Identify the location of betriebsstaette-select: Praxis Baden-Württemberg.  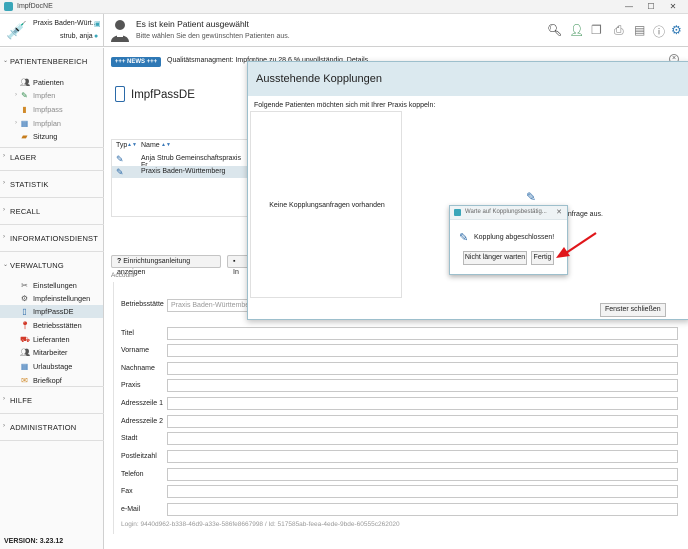
(208, 305).